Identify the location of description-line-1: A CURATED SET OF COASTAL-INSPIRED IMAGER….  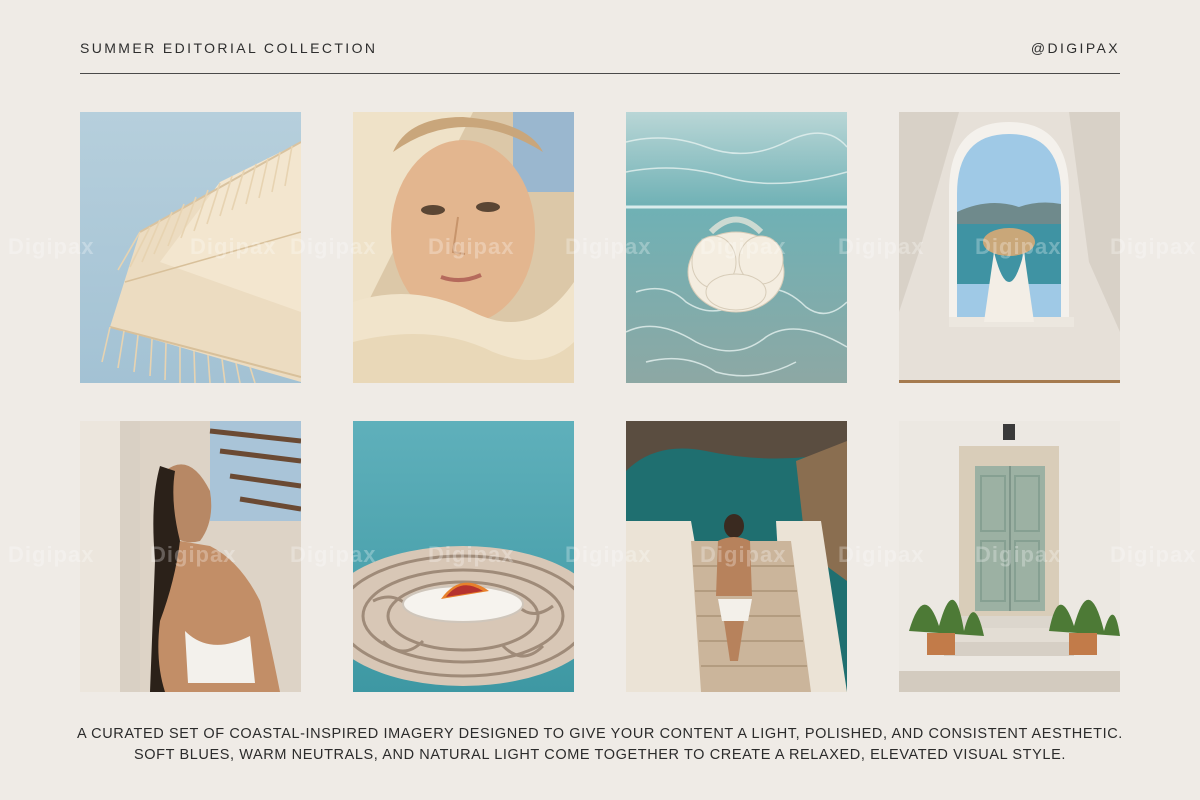
(600, 734).